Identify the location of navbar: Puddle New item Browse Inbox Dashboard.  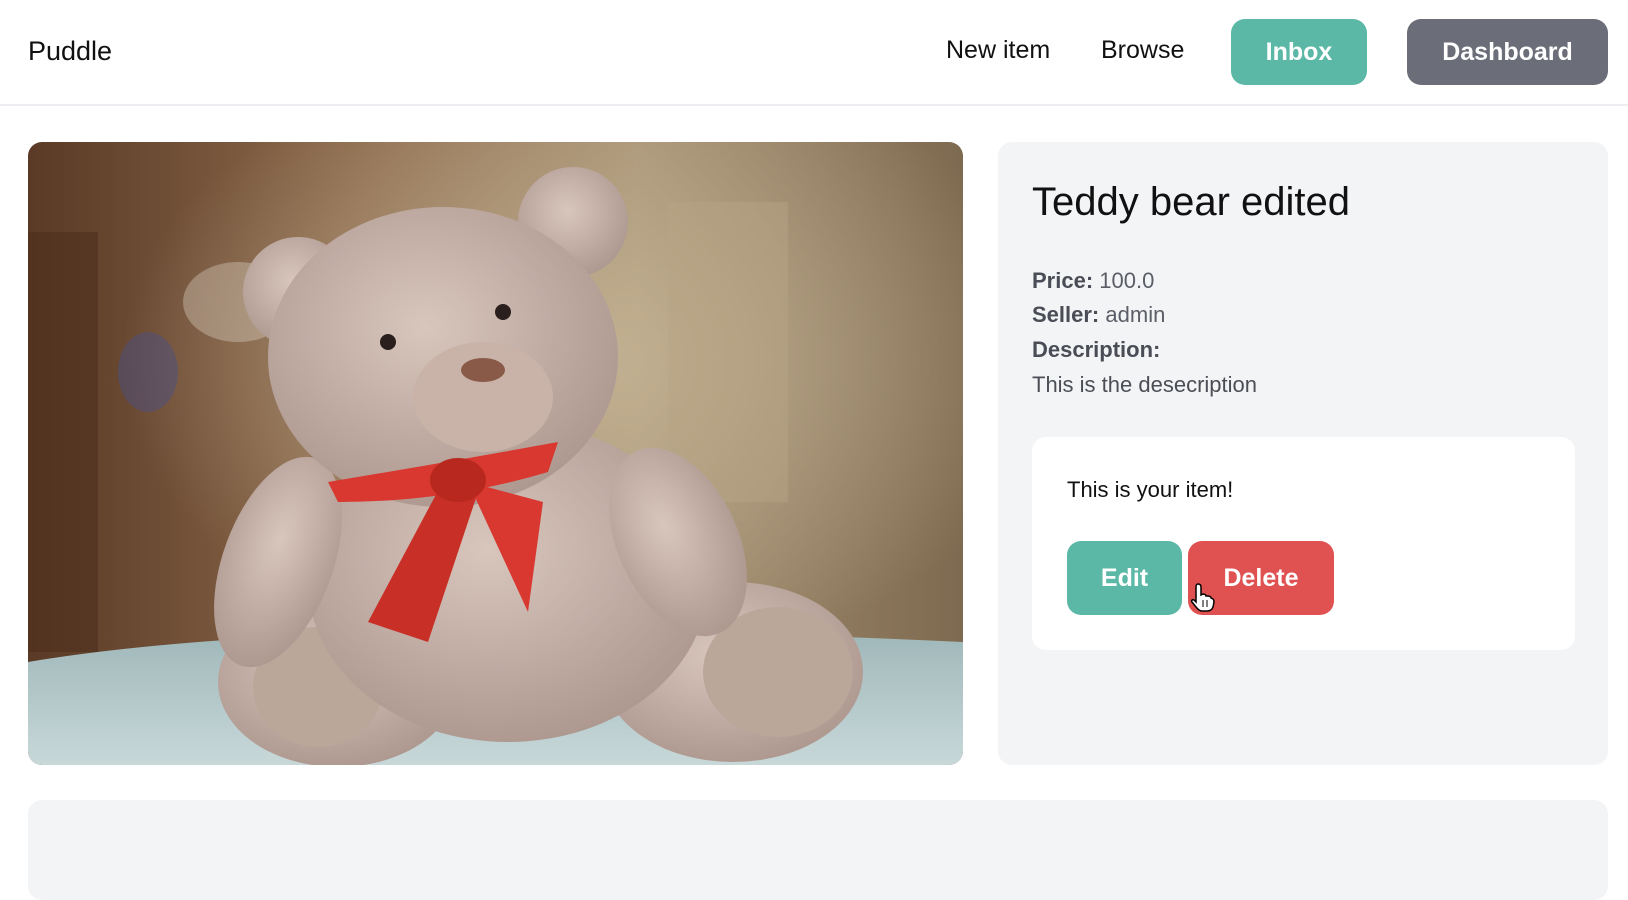
(814, 53).